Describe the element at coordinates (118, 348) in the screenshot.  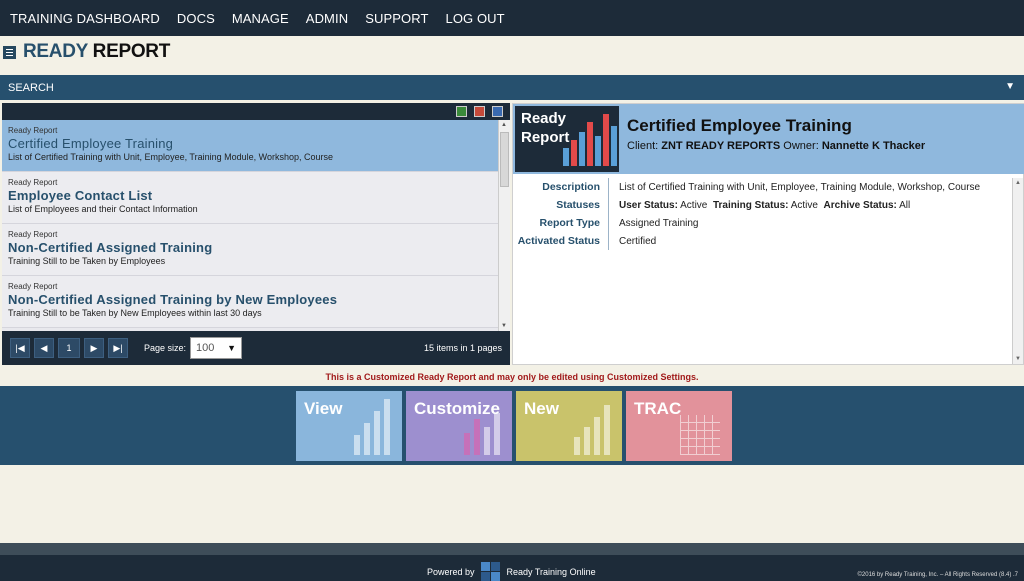
I see `last-page-button: ▶|` at that location.